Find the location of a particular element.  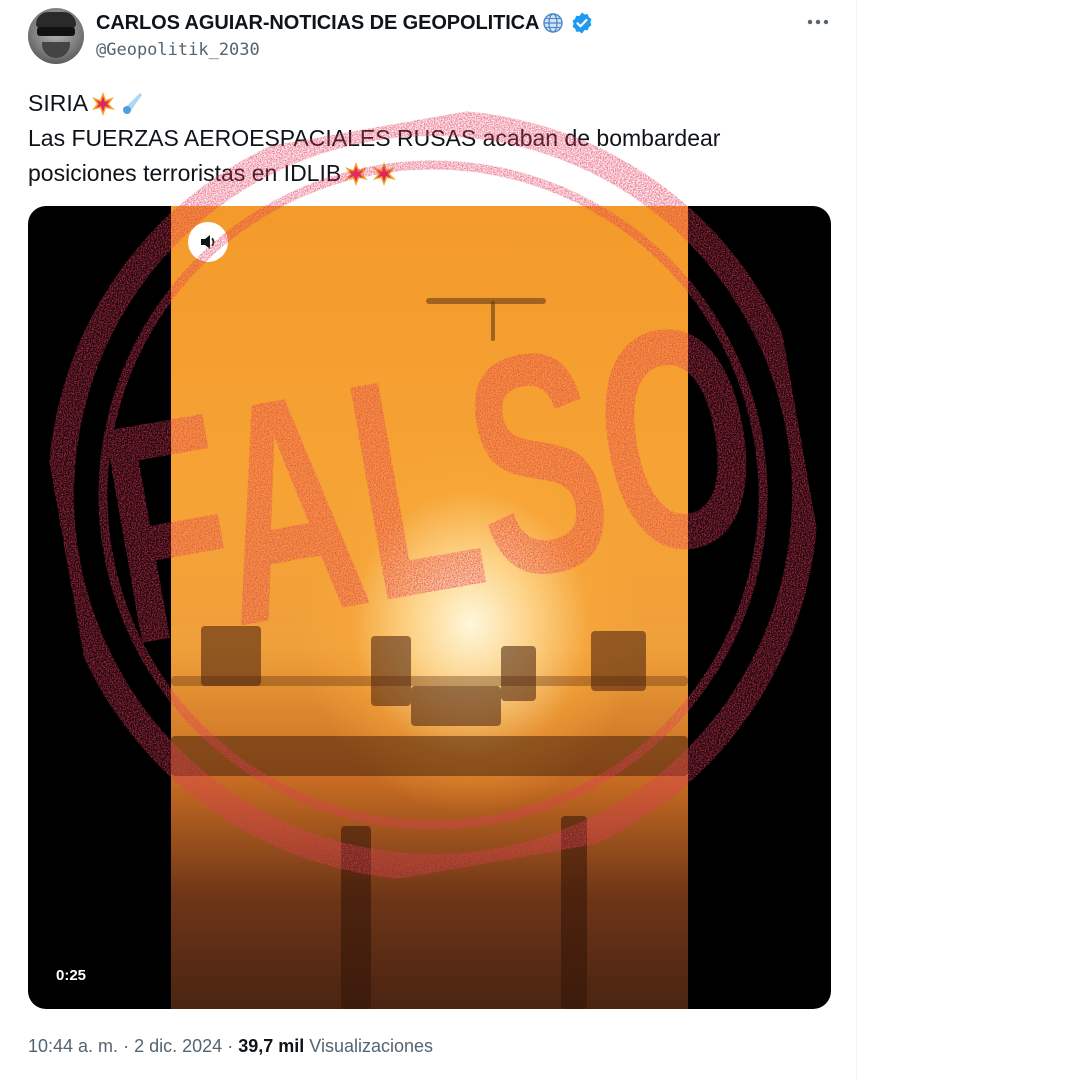

author-handle: @Geopolitik_2030 is located at coordinates (178, 50).